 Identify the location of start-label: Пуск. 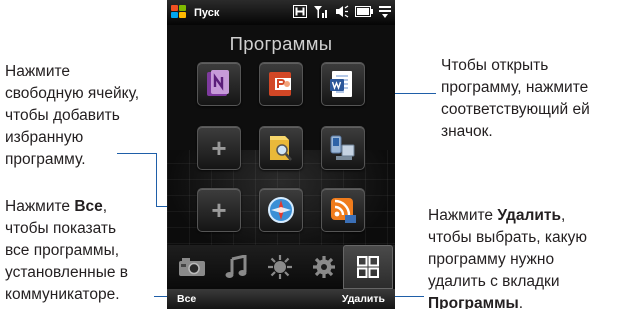
(206, 13).